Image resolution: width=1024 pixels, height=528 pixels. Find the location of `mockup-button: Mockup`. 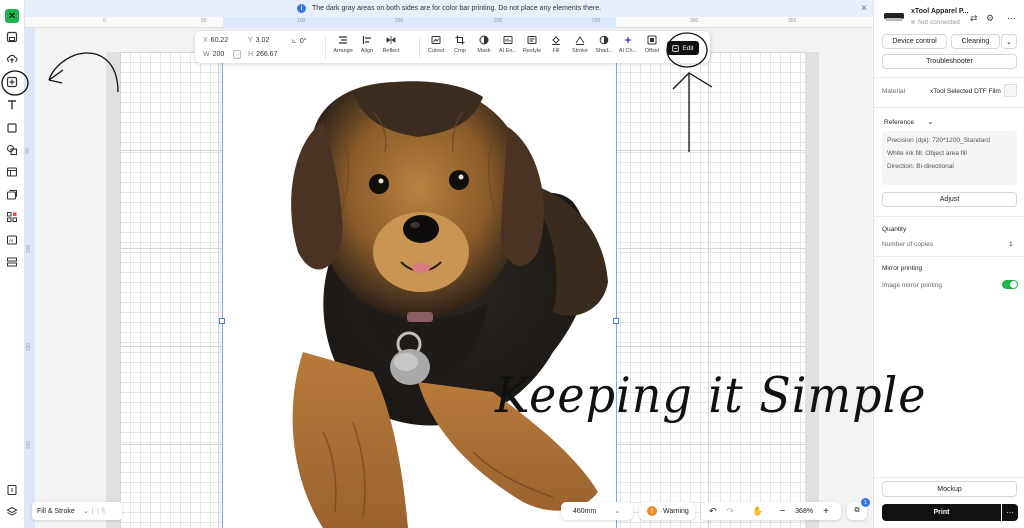

mockup-button: Mockup is located at coordinates (949, 489).